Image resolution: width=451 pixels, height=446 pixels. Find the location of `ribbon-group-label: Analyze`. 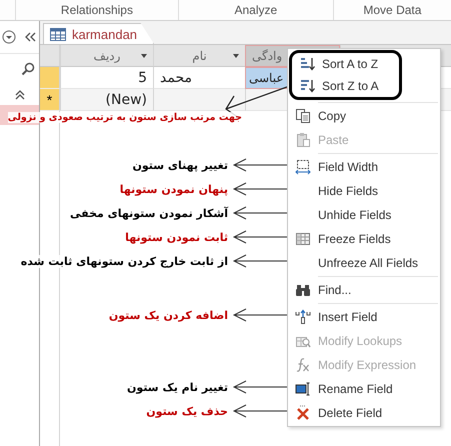

ribbon-group-label: Analyze is located at coordinates (256, 10).